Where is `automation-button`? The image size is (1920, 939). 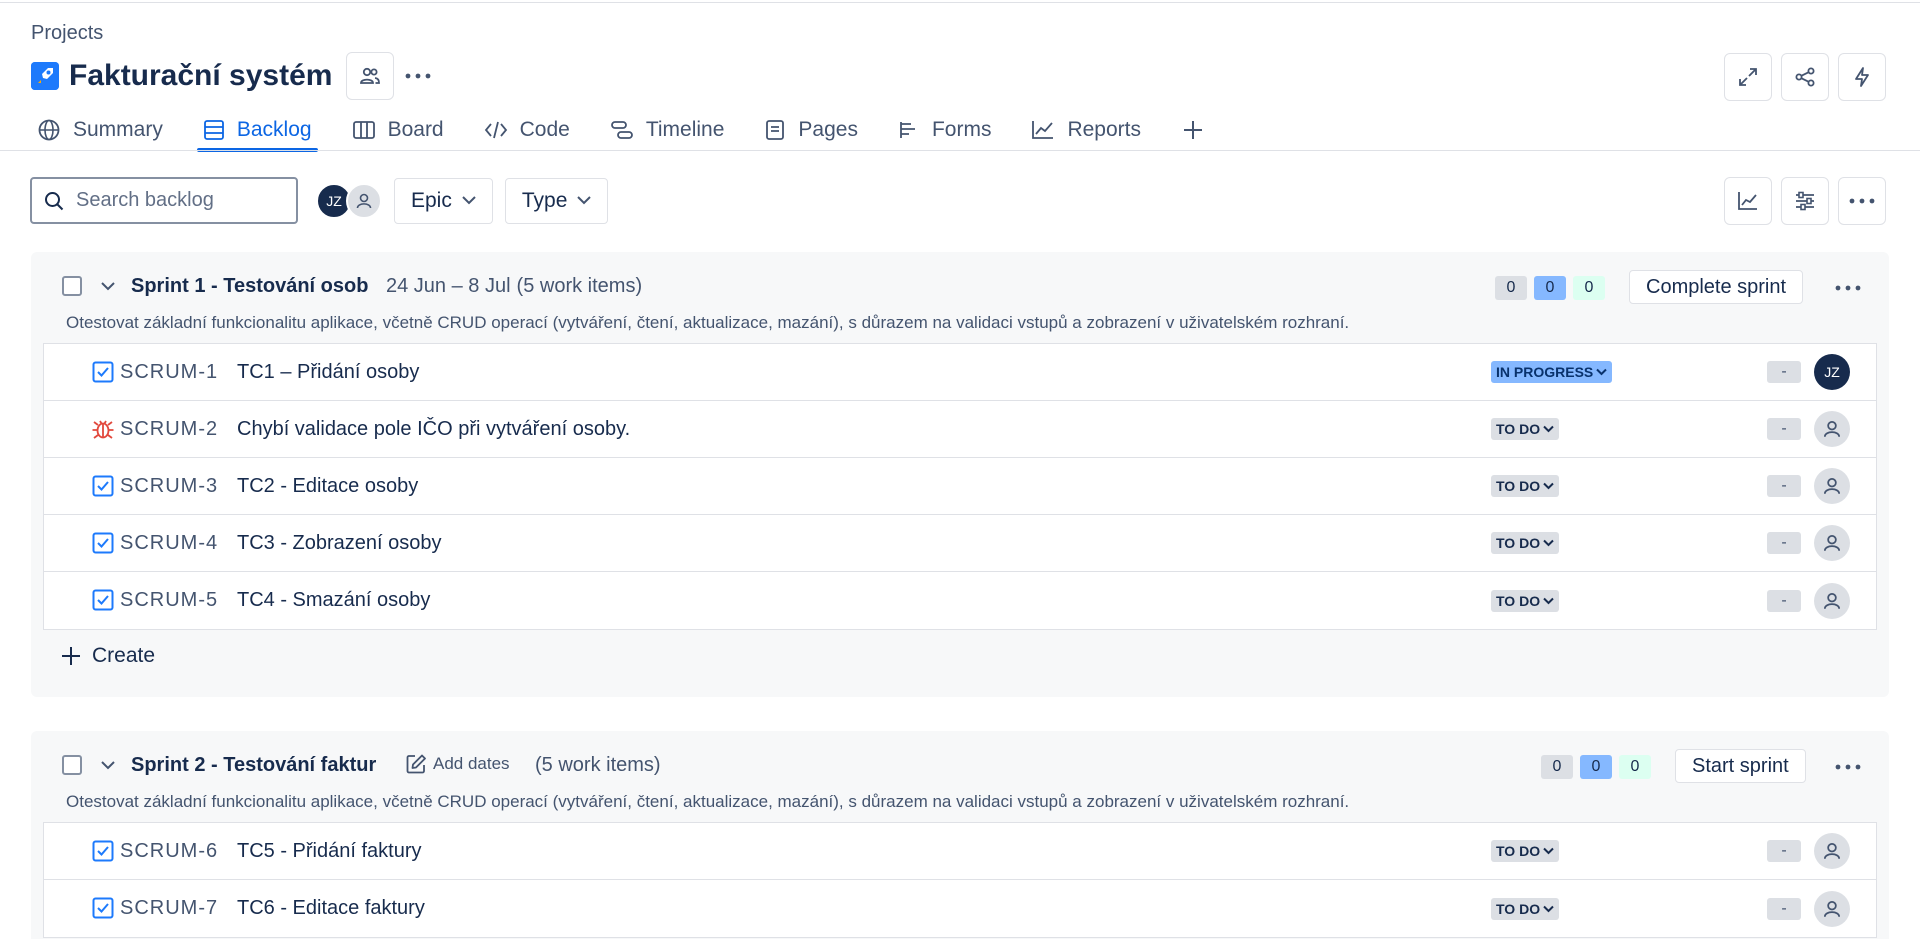
automation-button is located at coordinates (1862, 77).